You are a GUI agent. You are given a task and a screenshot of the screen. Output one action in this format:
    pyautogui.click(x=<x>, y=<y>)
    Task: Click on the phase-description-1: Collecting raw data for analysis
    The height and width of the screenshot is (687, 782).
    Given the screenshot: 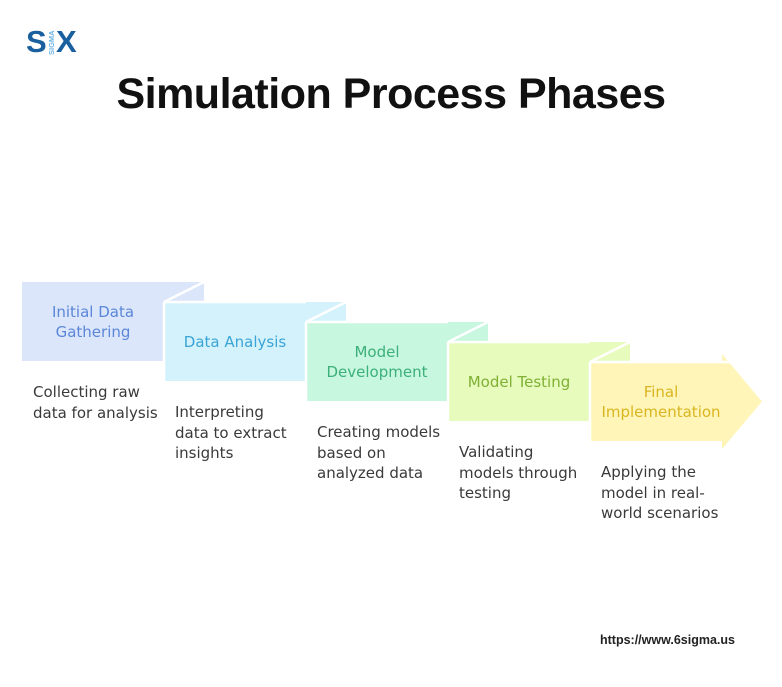 What is the action you would take?
    pyautogui.click(x=95, y=402)
    